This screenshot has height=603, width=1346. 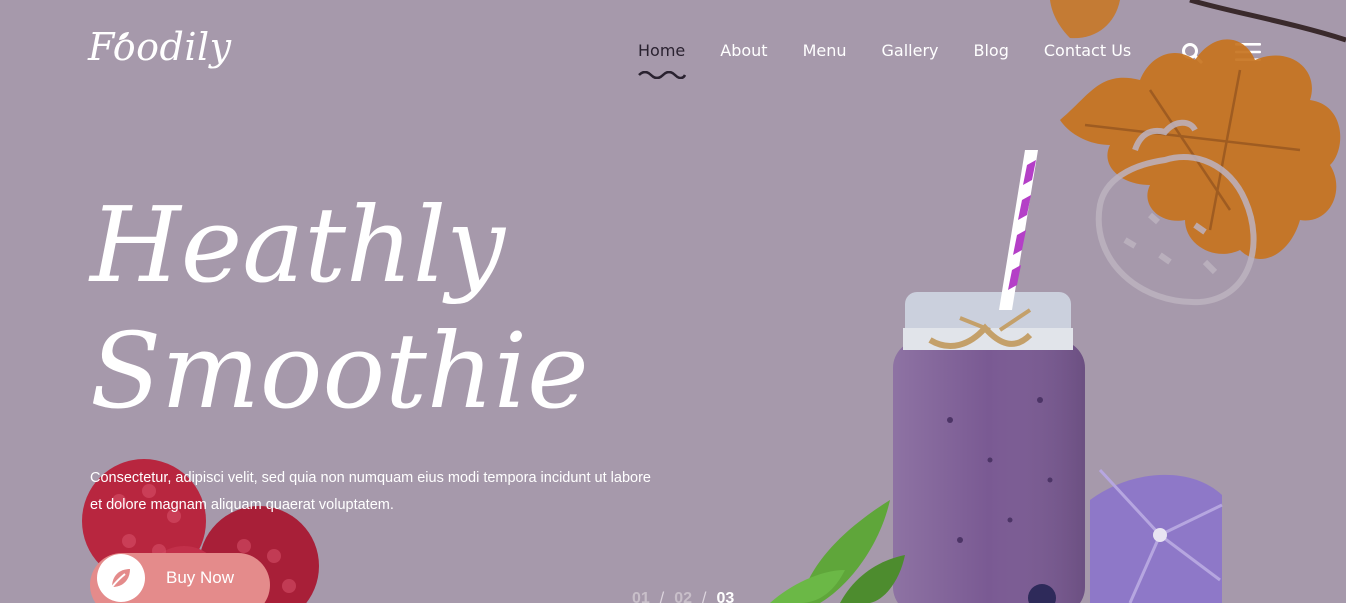 I want to click on search-icon, so click(x=1192, y=53).